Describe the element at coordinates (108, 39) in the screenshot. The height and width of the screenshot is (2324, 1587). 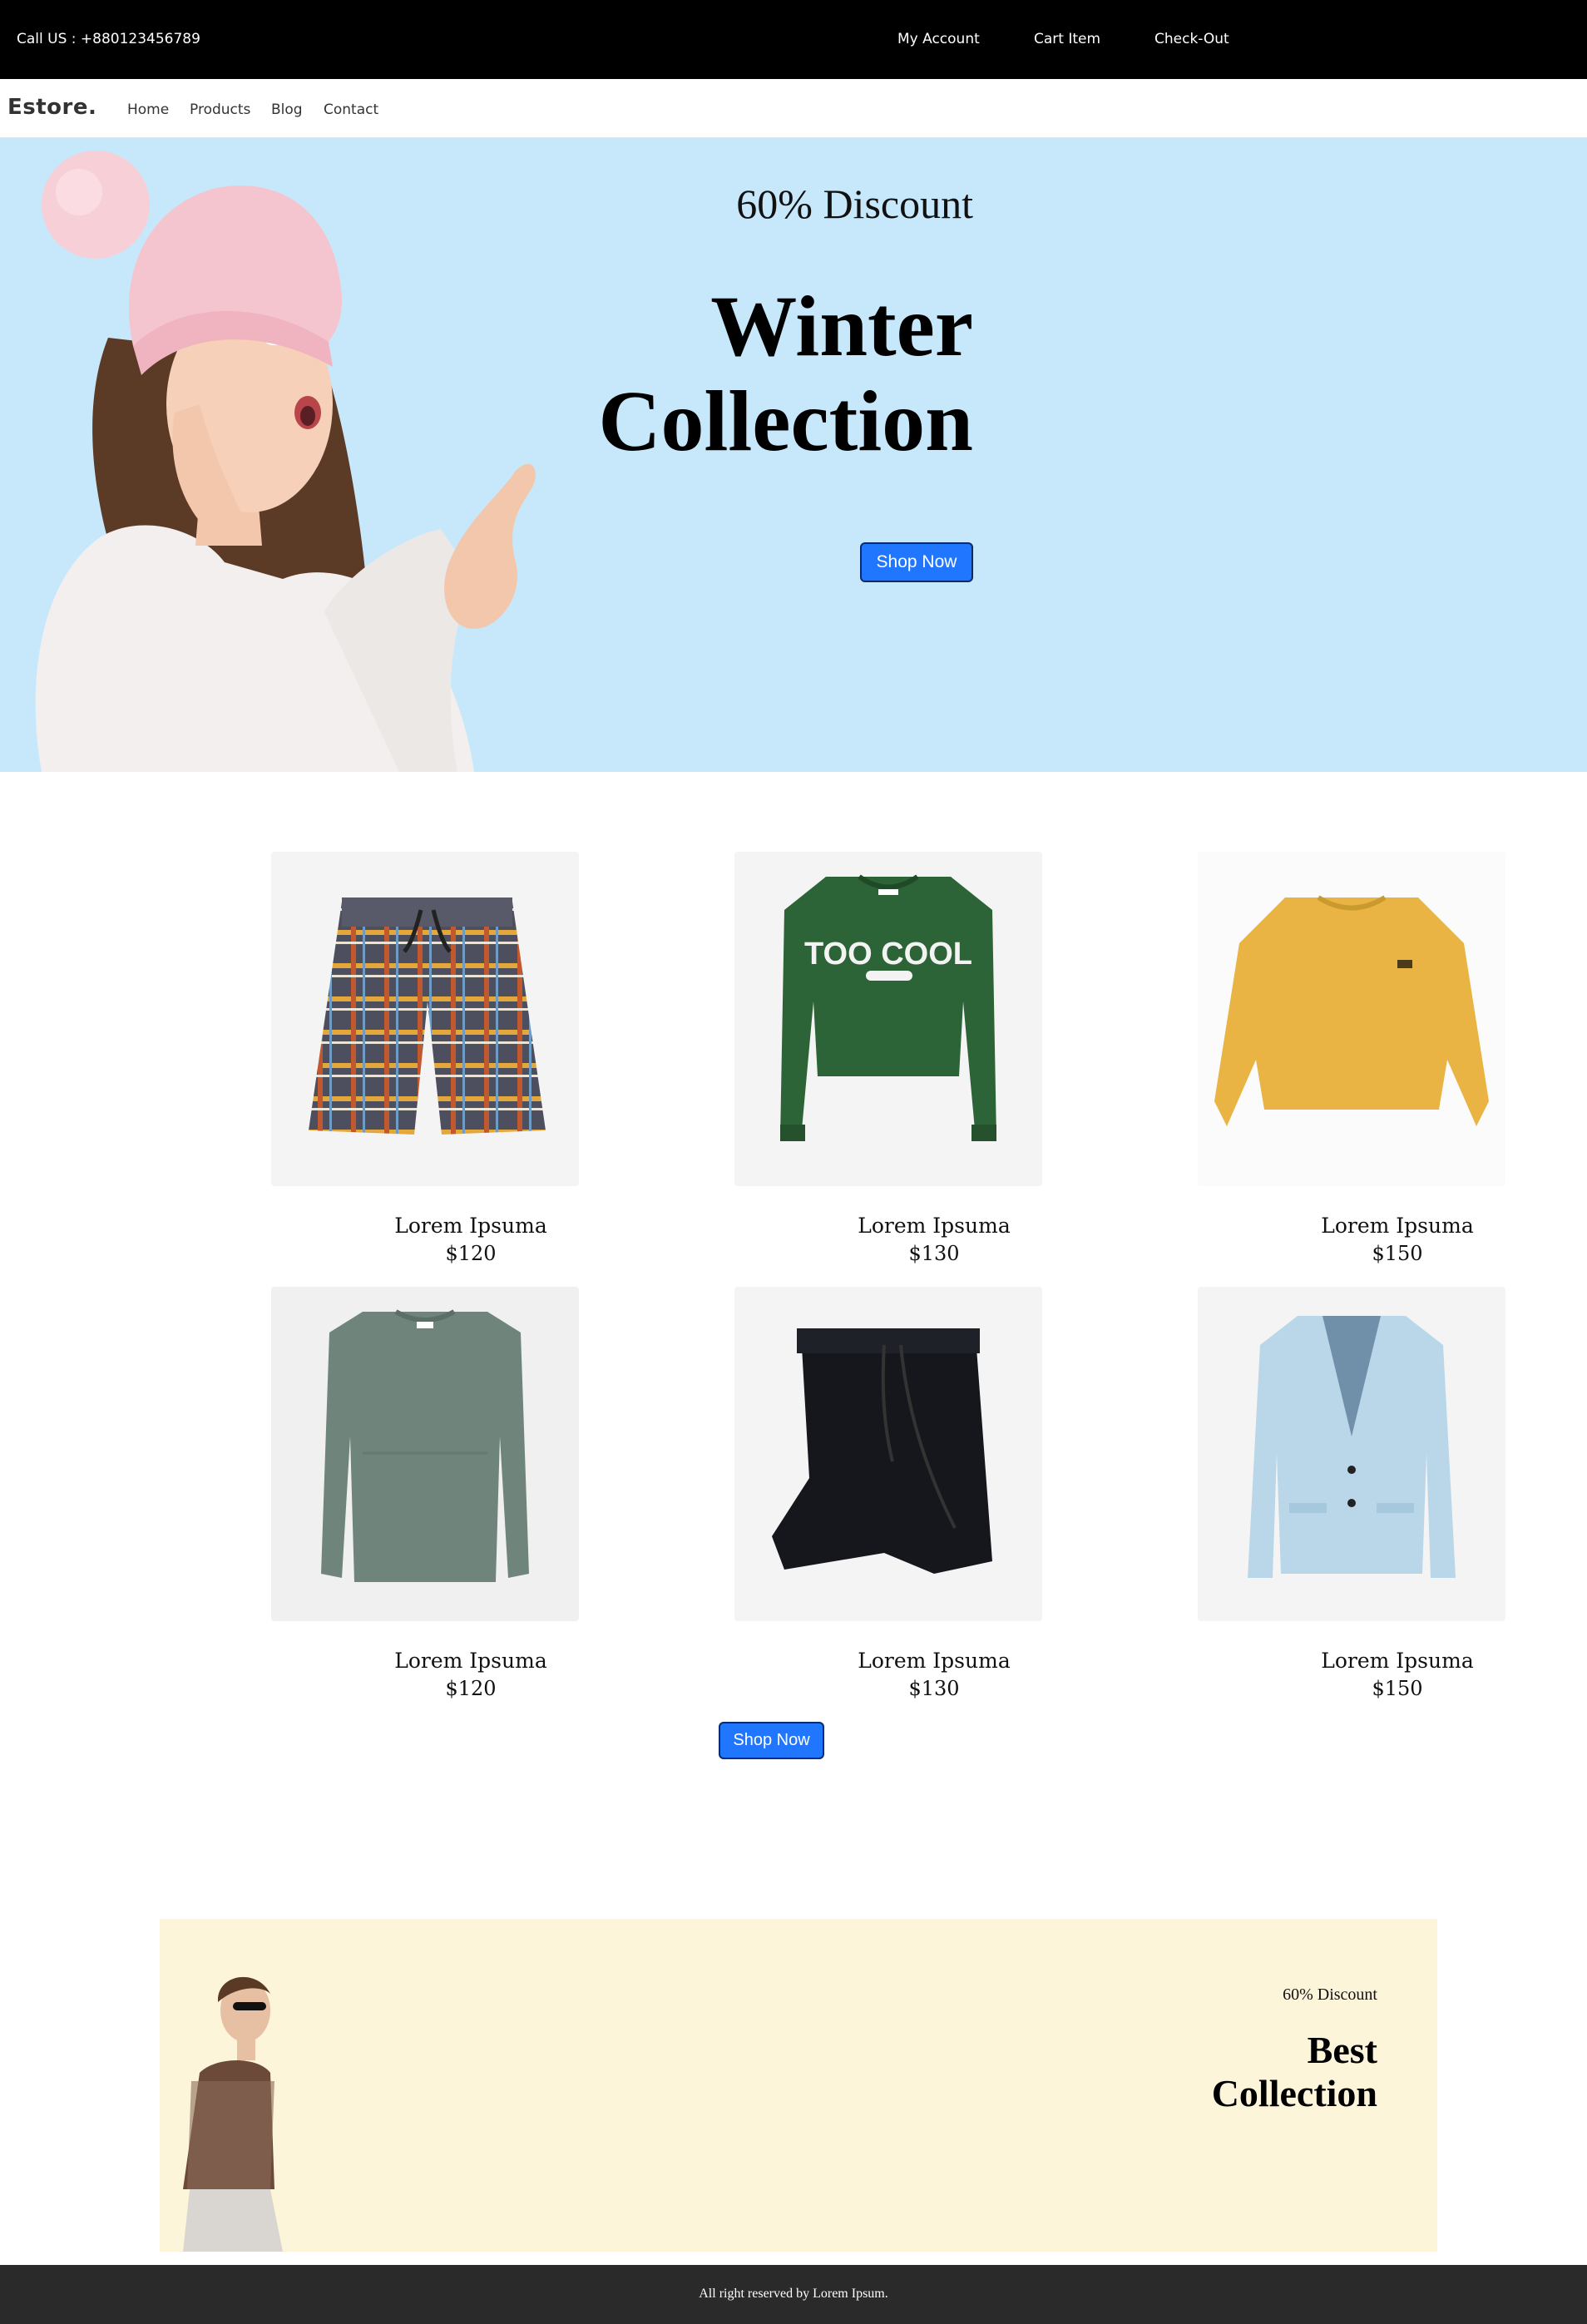
I see `call-us-text: Call US : +880123456789` at that location.